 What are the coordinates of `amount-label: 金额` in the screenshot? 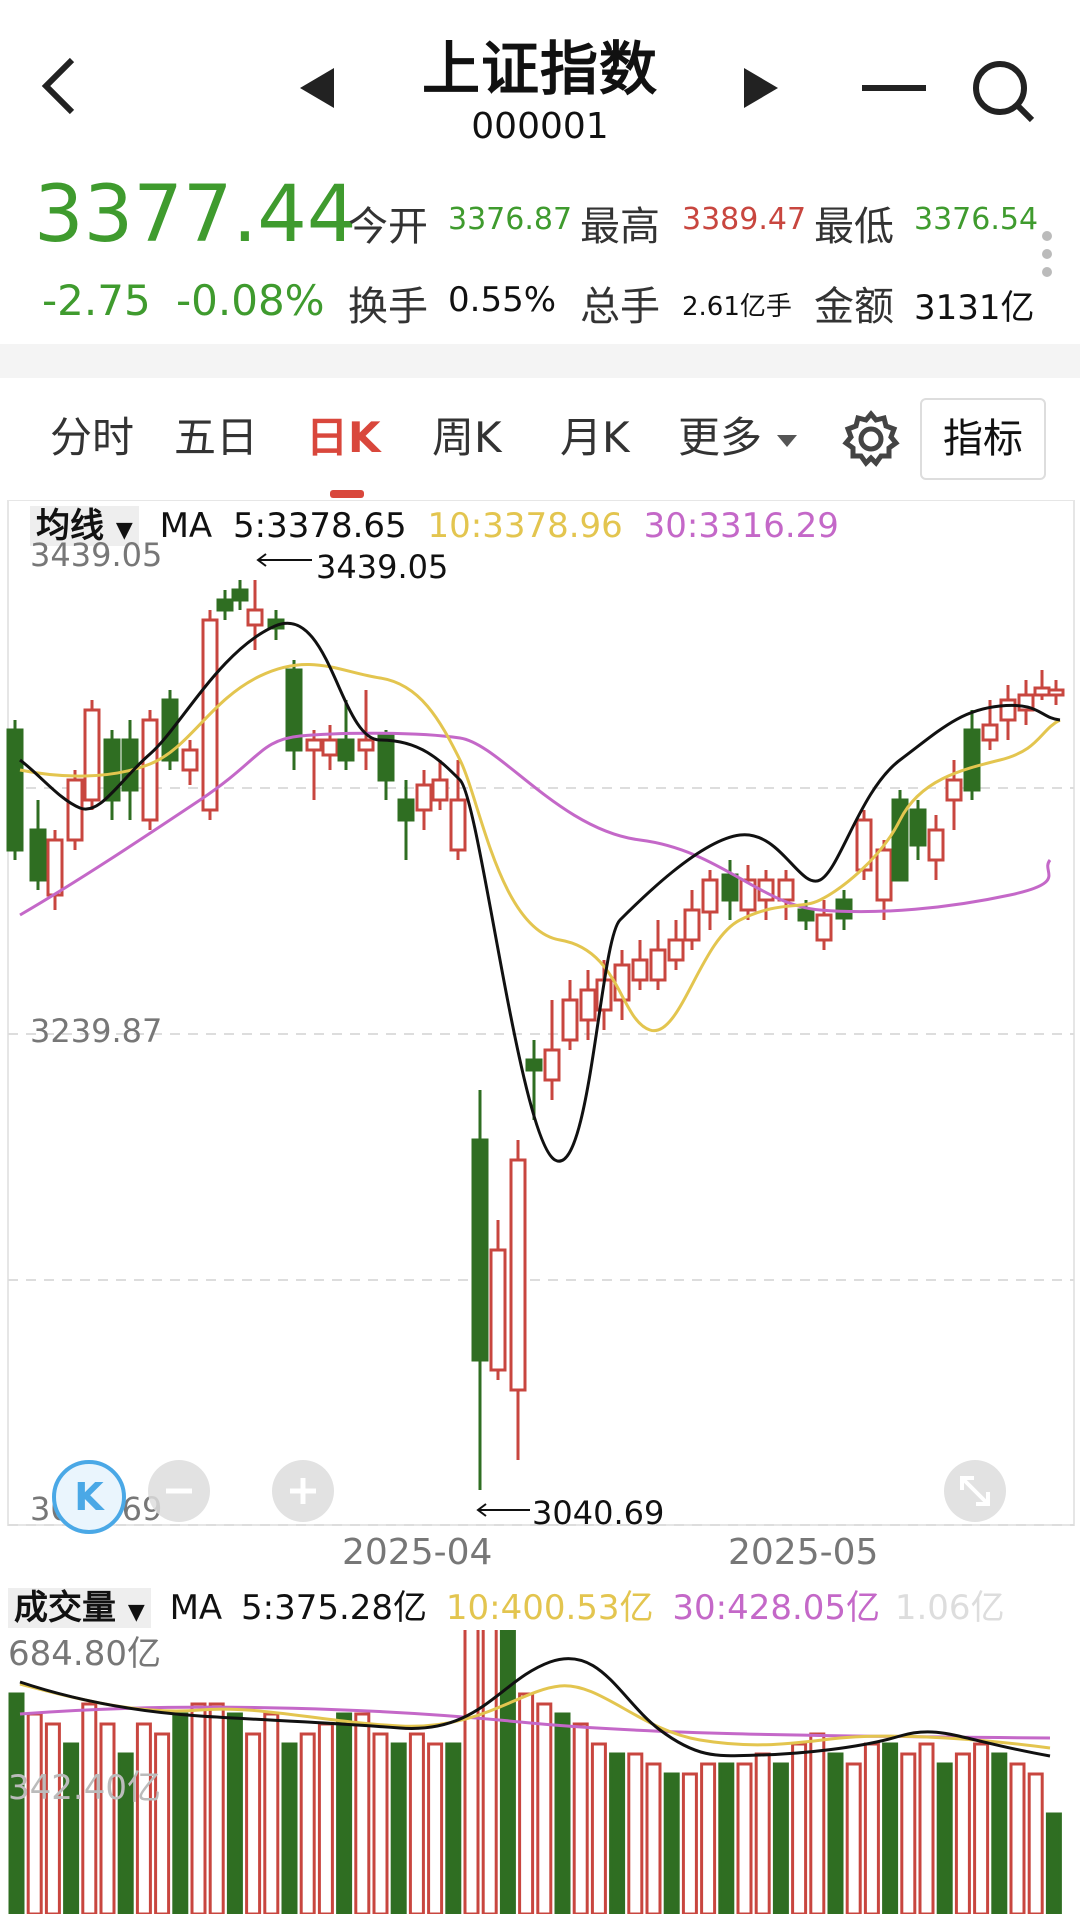 It's located at (854, 307).